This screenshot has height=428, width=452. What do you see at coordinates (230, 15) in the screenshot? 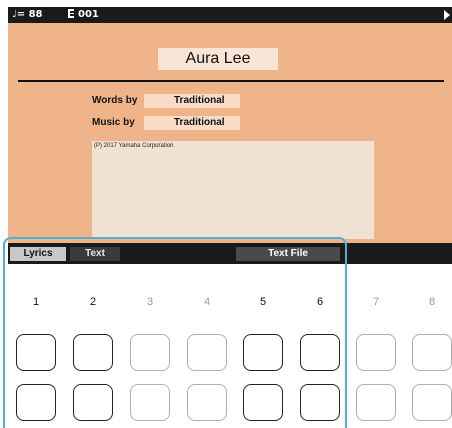
I see `status-bar: ♩= 88 001` at bounding box center [230, 15].